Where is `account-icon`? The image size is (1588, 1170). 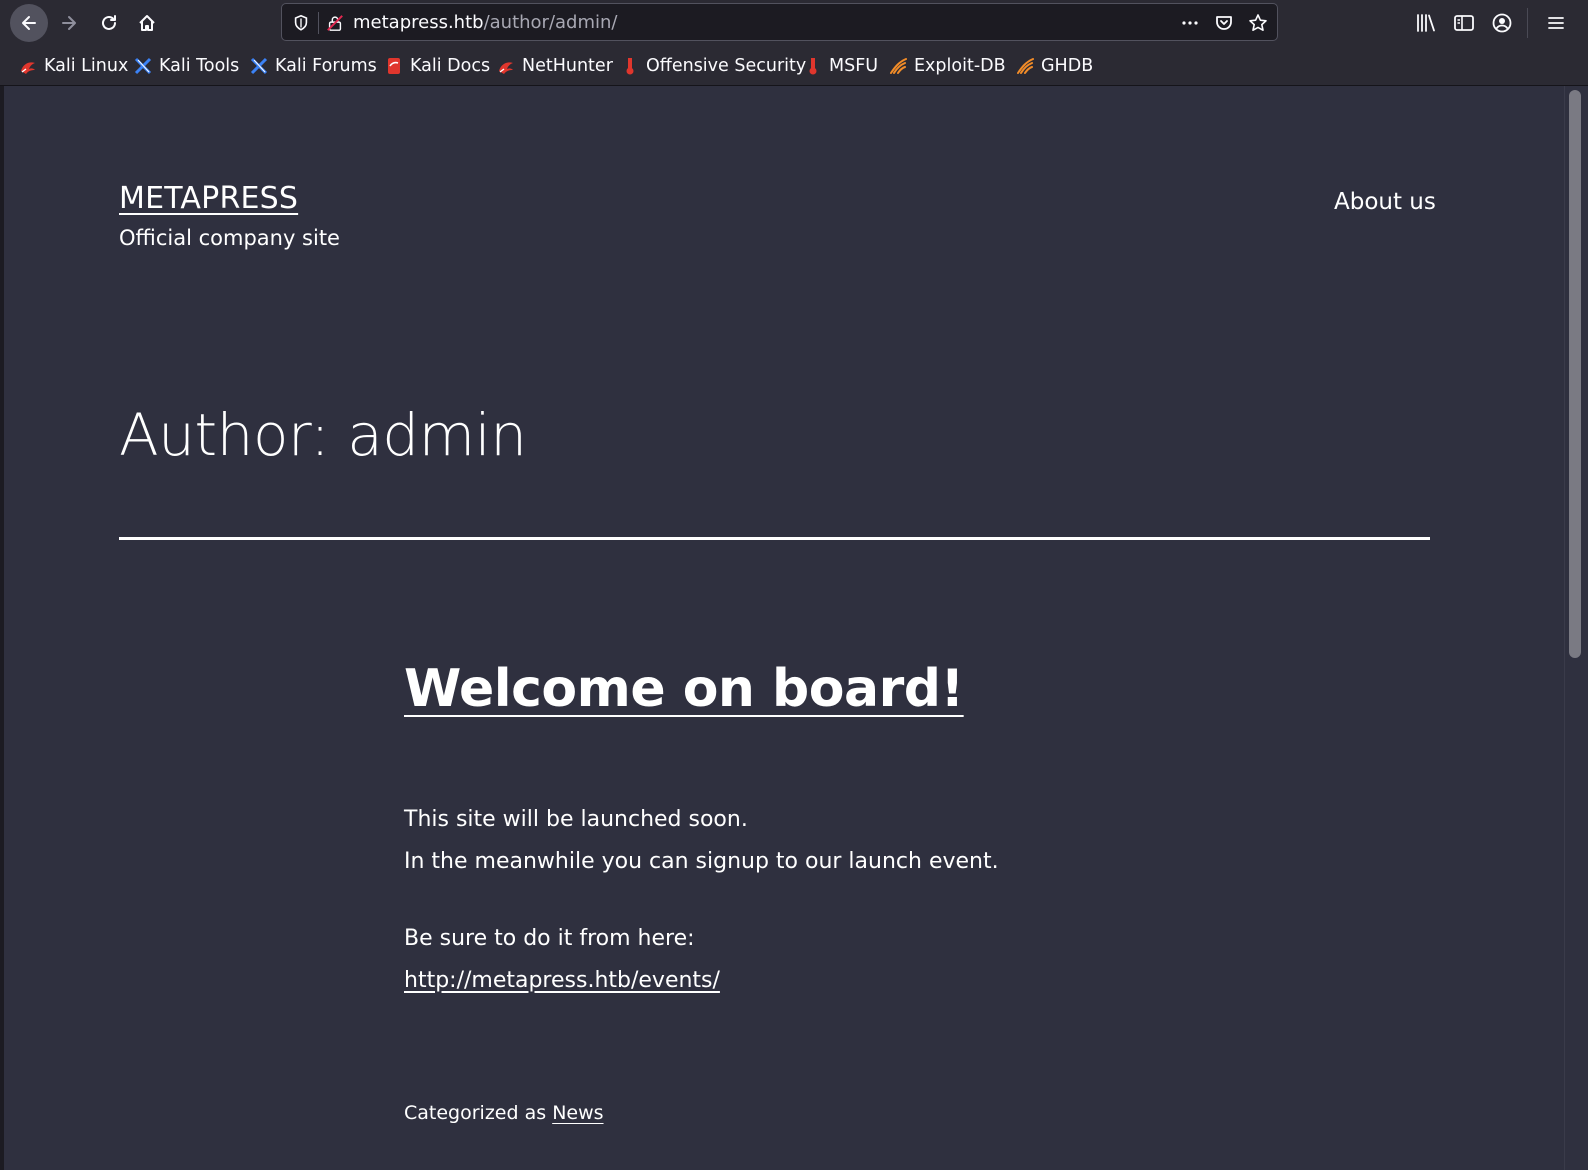
account-icon is located at coordinates (1502, 23).